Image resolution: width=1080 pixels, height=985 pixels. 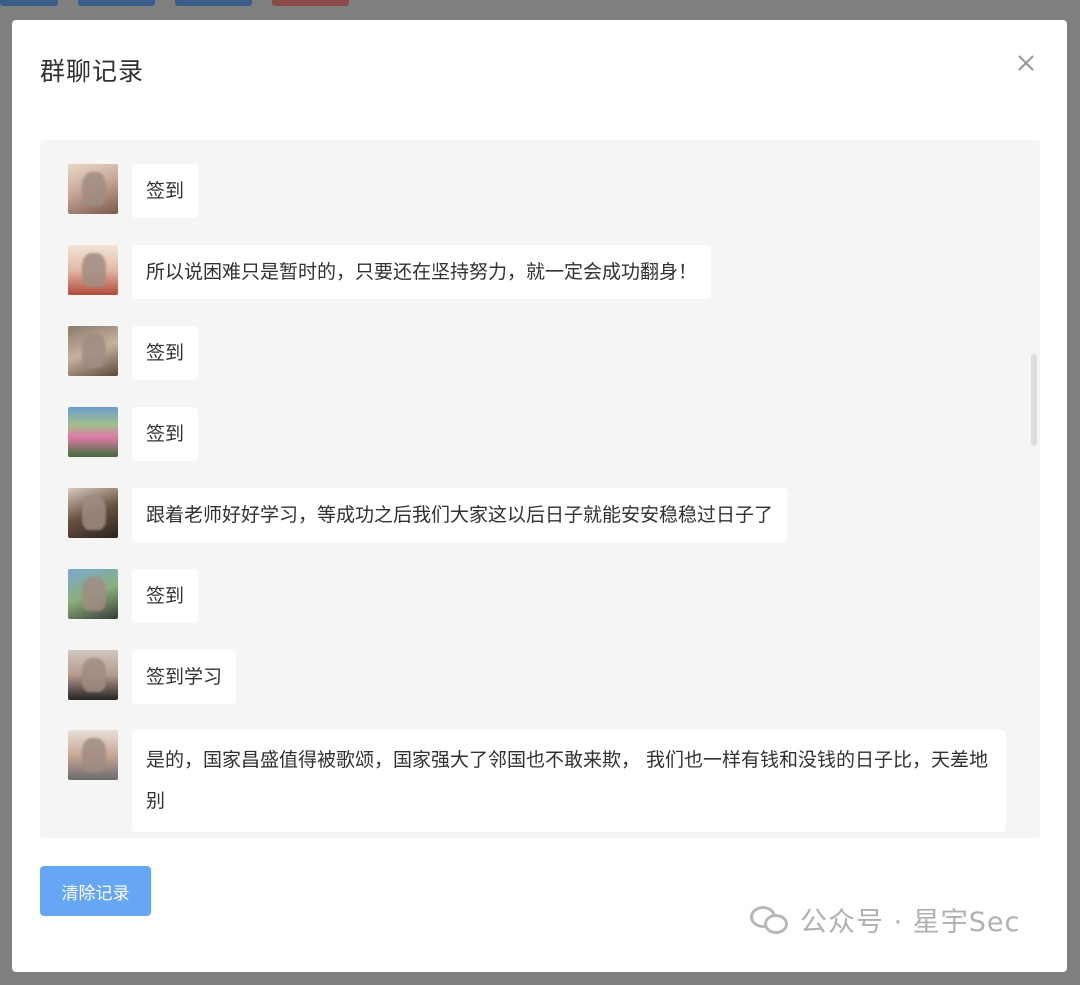 I want to click on watermark: 公众号 · 星宇Sec, so click(x=885, y=919).